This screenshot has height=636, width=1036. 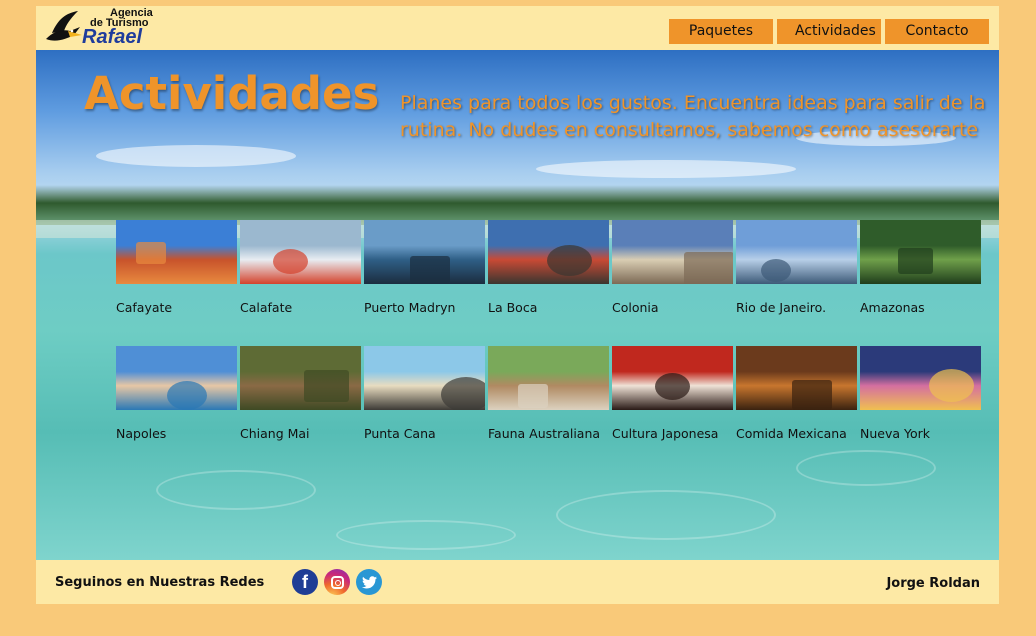 I want to click on social-links: f, so click(x=337, y=582).